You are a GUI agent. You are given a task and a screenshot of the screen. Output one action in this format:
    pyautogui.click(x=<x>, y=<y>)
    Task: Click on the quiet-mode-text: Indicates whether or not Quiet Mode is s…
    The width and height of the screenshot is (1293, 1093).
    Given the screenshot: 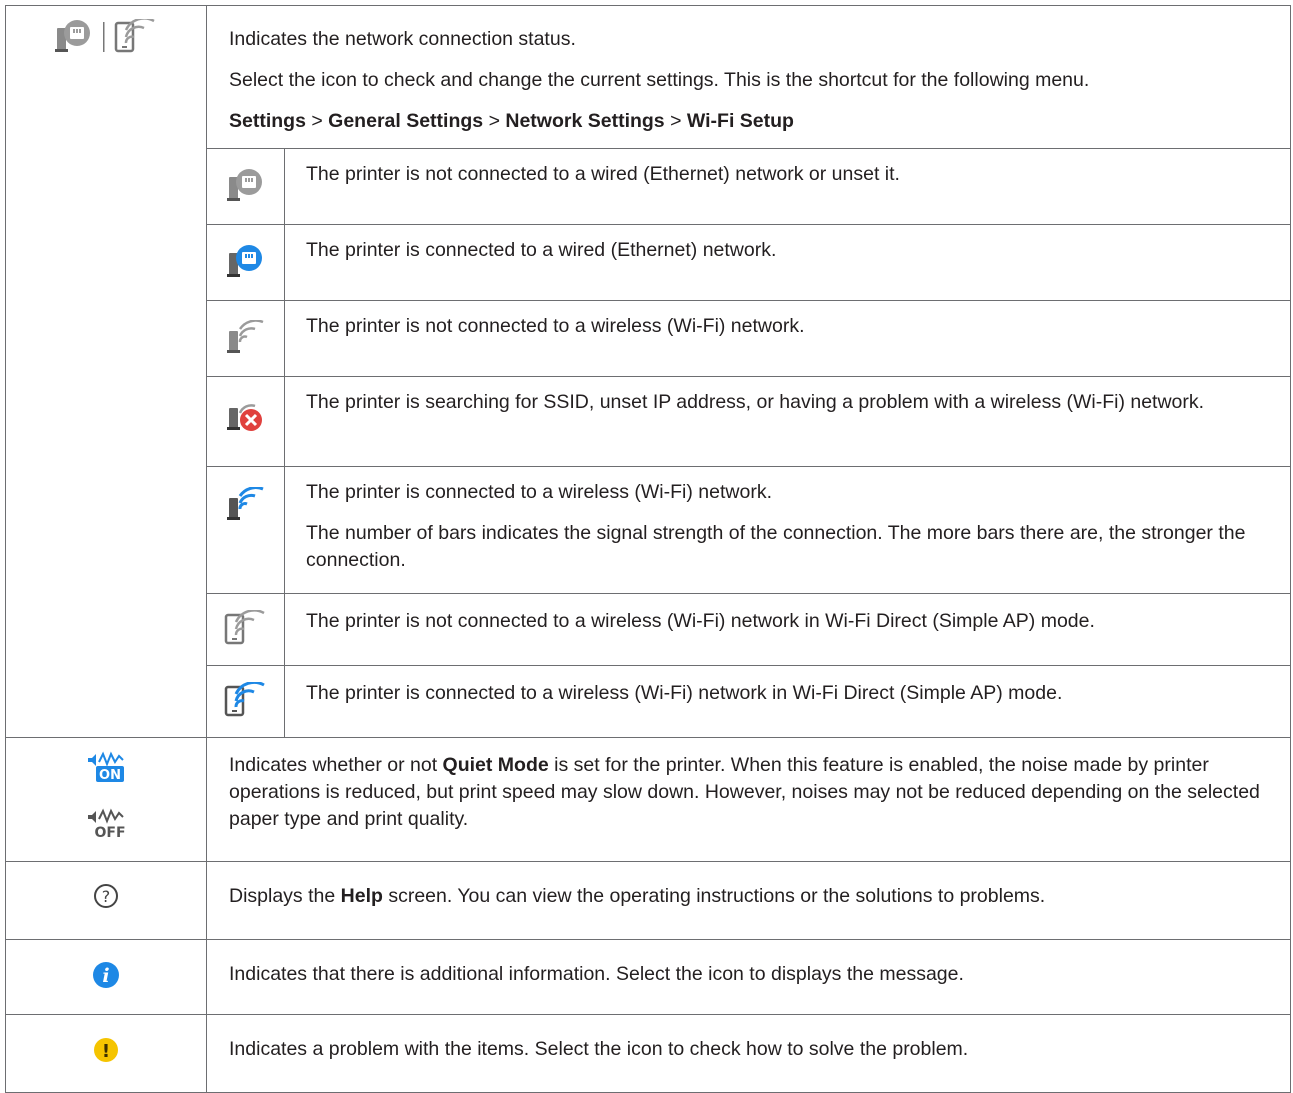 What is the action you would take?
    pyautogui.click(x=744, y=791)
    